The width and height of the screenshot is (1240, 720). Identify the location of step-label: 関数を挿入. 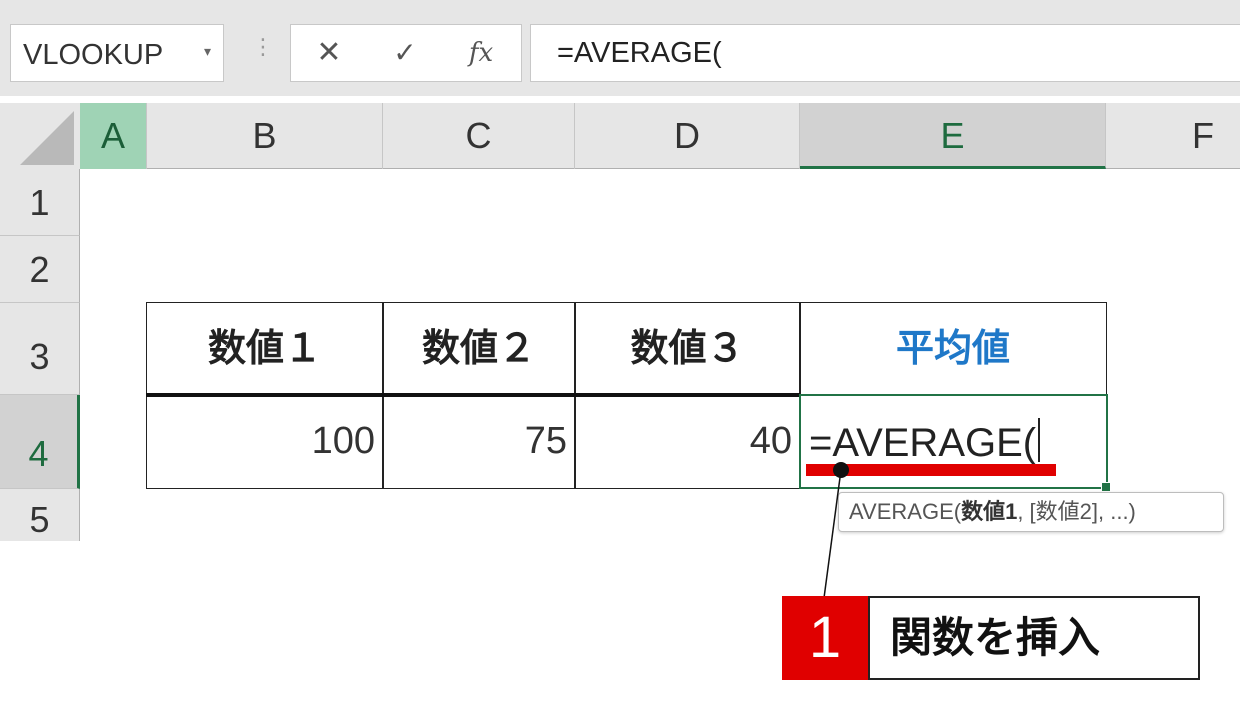
(1034, 638).